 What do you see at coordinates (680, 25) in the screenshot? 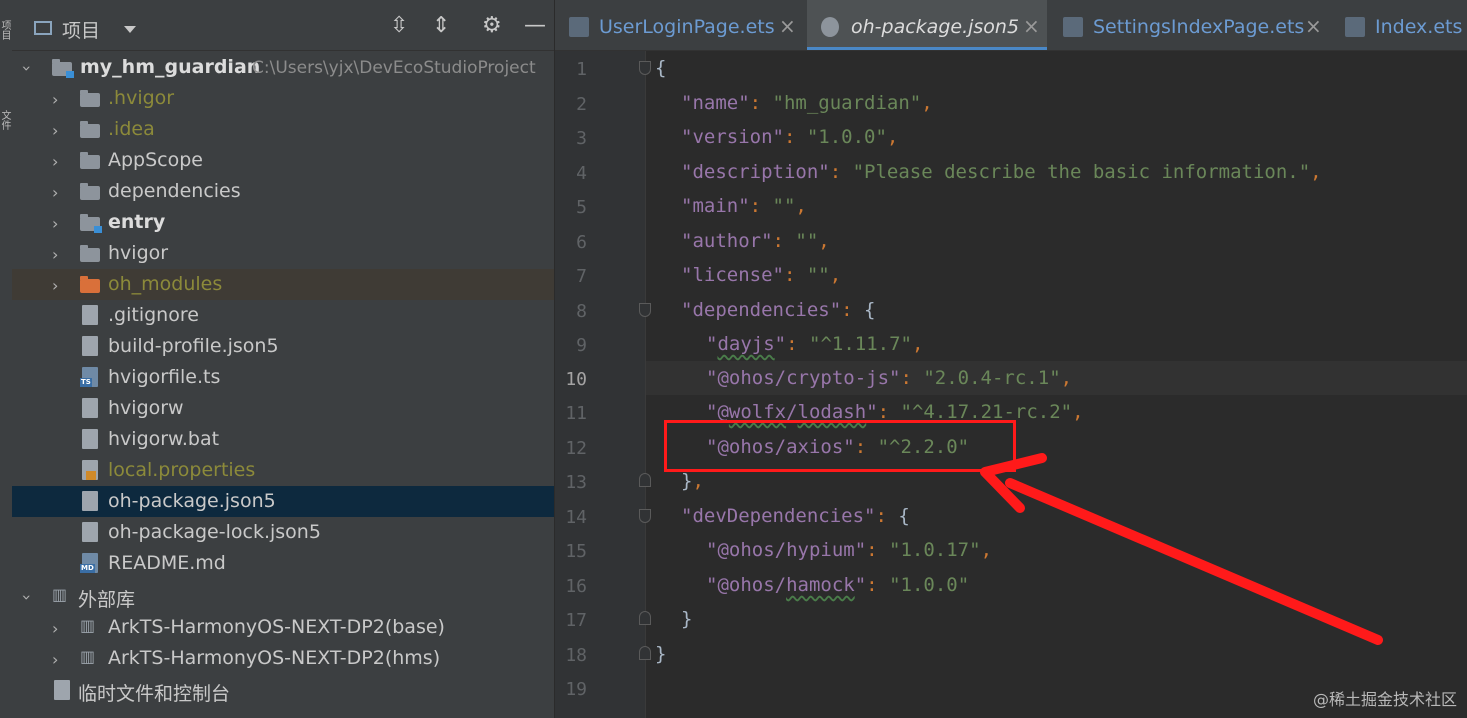
I see `tab-userloginpage: UserLoginPage.ets ×` at bounding box center [680, 25].